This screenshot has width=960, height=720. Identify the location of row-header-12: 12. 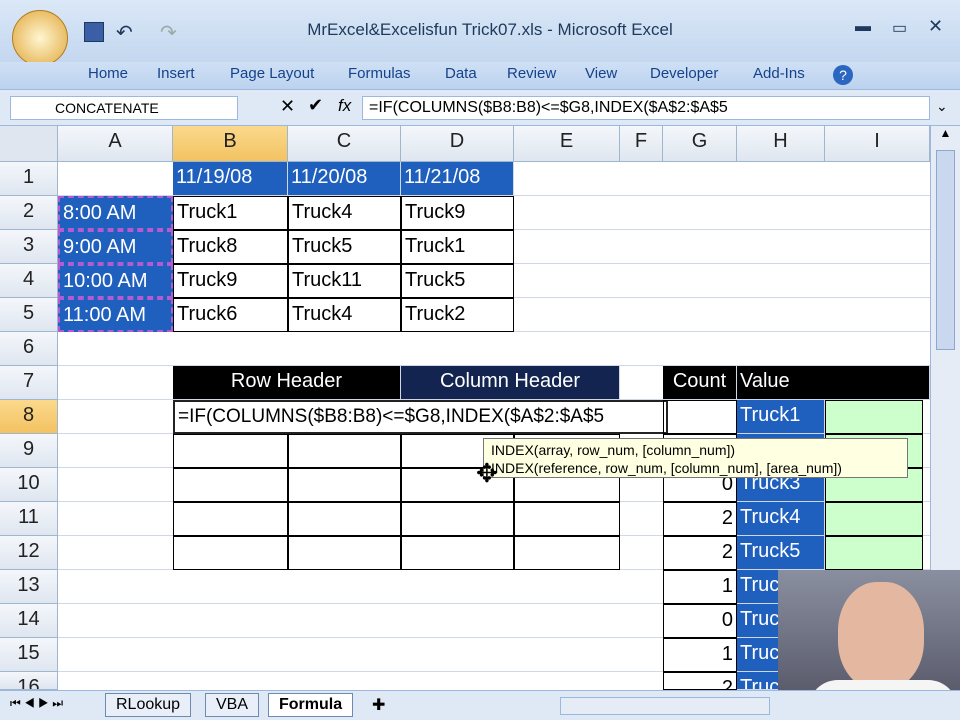
(29, 553).